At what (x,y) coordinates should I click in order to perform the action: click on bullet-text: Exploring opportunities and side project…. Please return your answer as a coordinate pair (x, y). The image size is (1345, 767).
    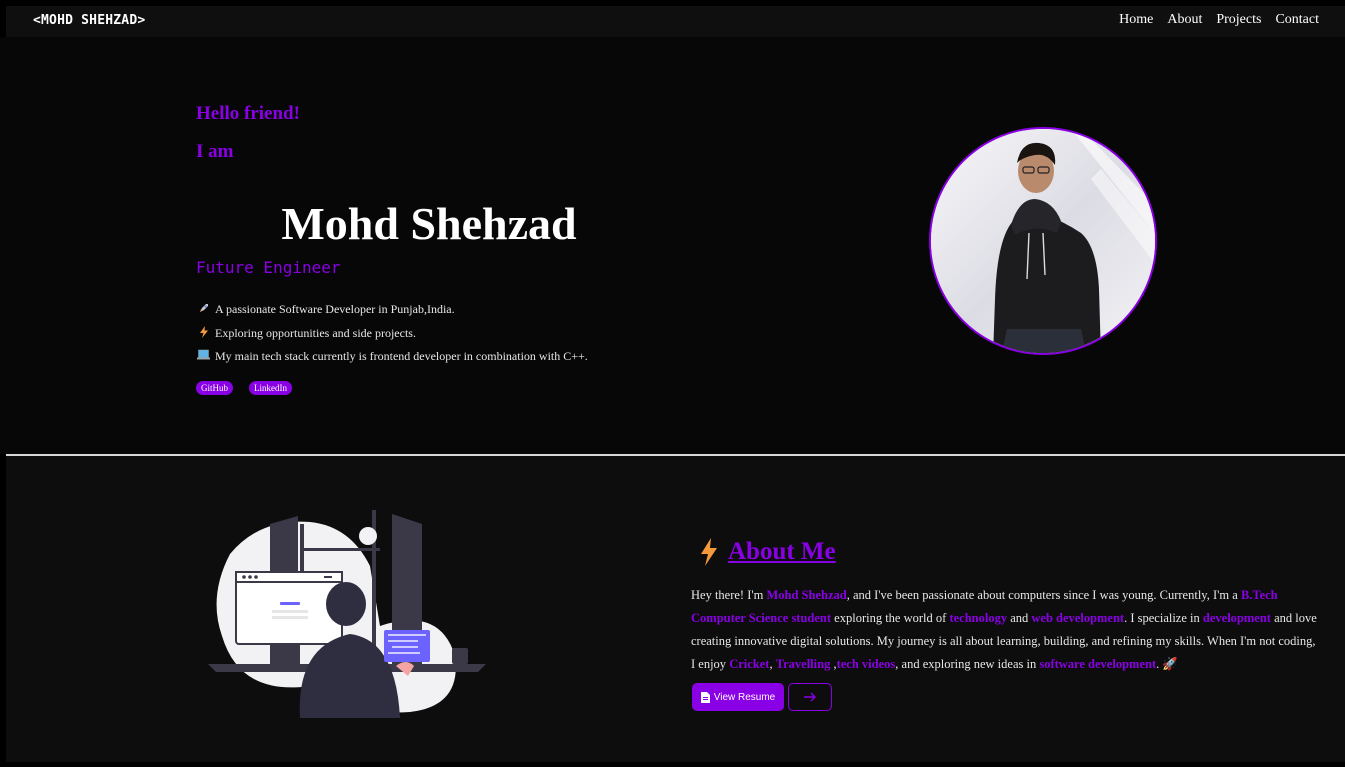
    Looking at the image, I should click on (315, 332).